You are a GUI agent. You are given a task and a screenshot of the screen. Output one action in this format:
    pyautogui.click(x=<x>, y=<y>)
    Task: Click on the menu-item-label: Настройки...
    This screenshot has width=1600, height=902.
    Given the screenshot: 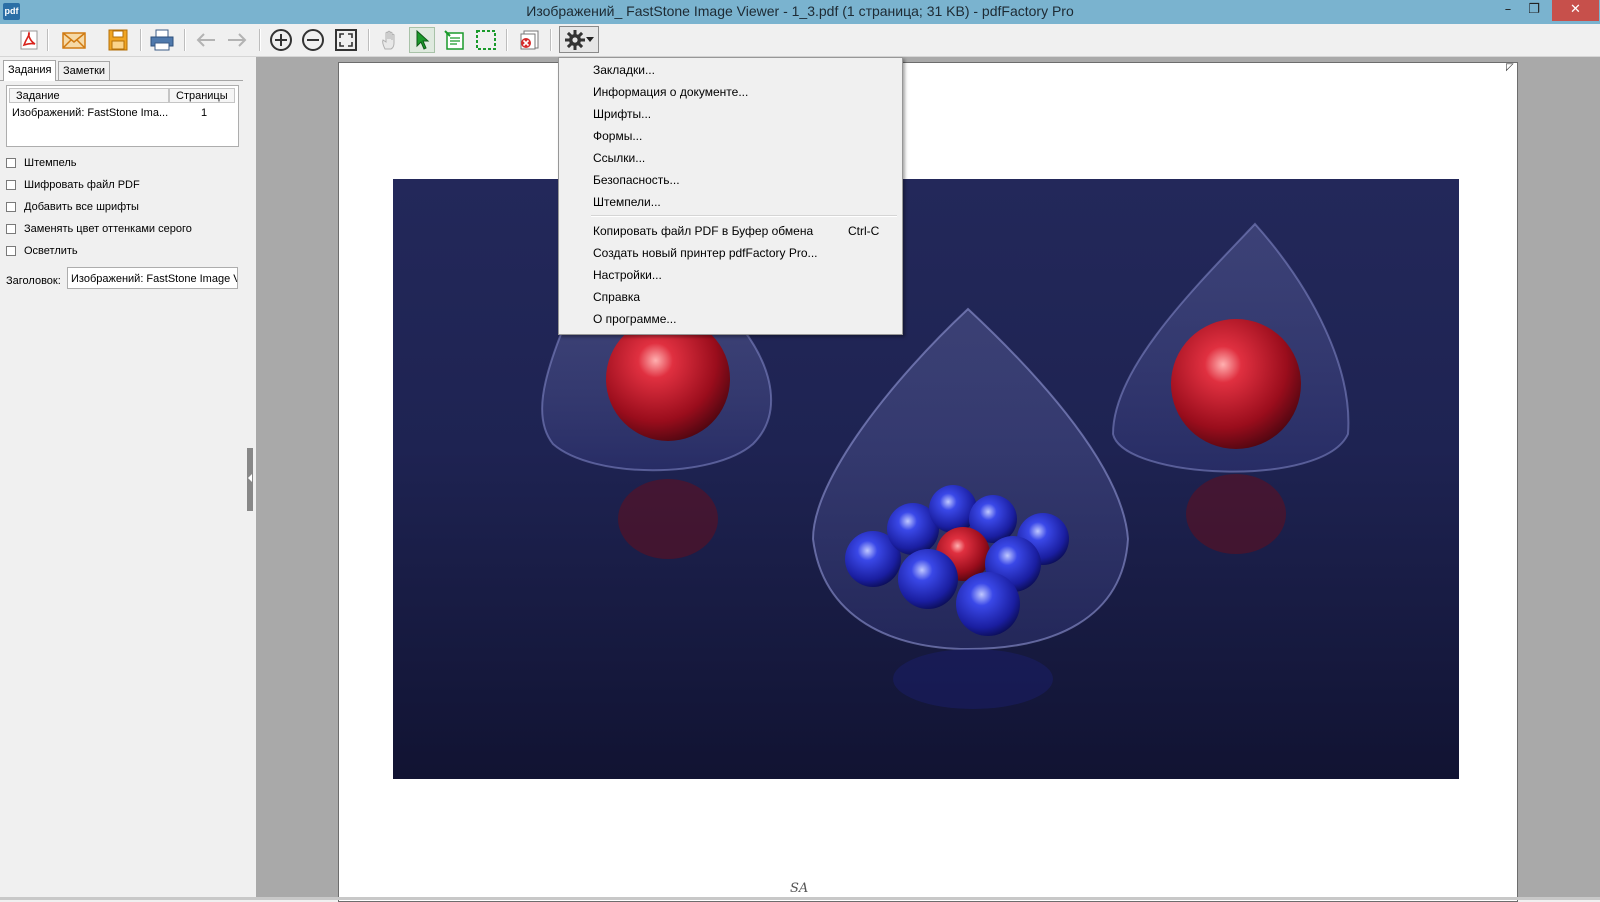 What is the action you would take?
    pyautogui.click(x=627, y=275)
    